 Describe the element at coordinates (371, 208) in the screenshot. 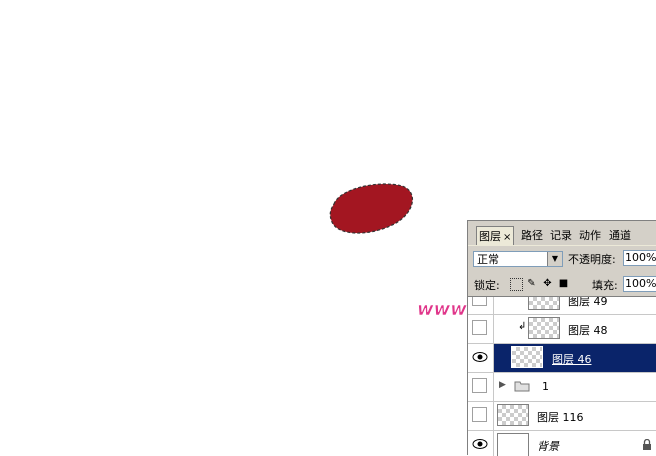

I see `selected-shape` at that location.